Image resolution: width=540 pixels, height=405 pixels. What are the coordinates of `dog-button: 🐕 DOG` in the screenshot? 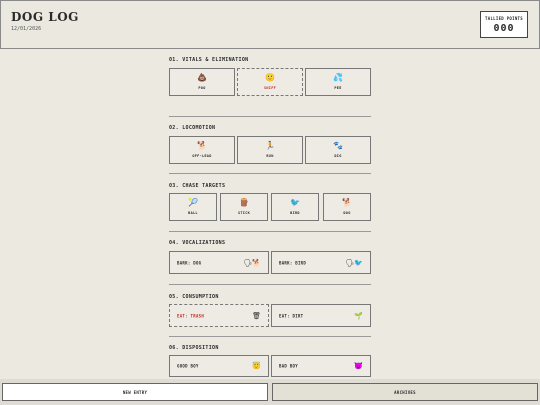 It's located at (347, 207).